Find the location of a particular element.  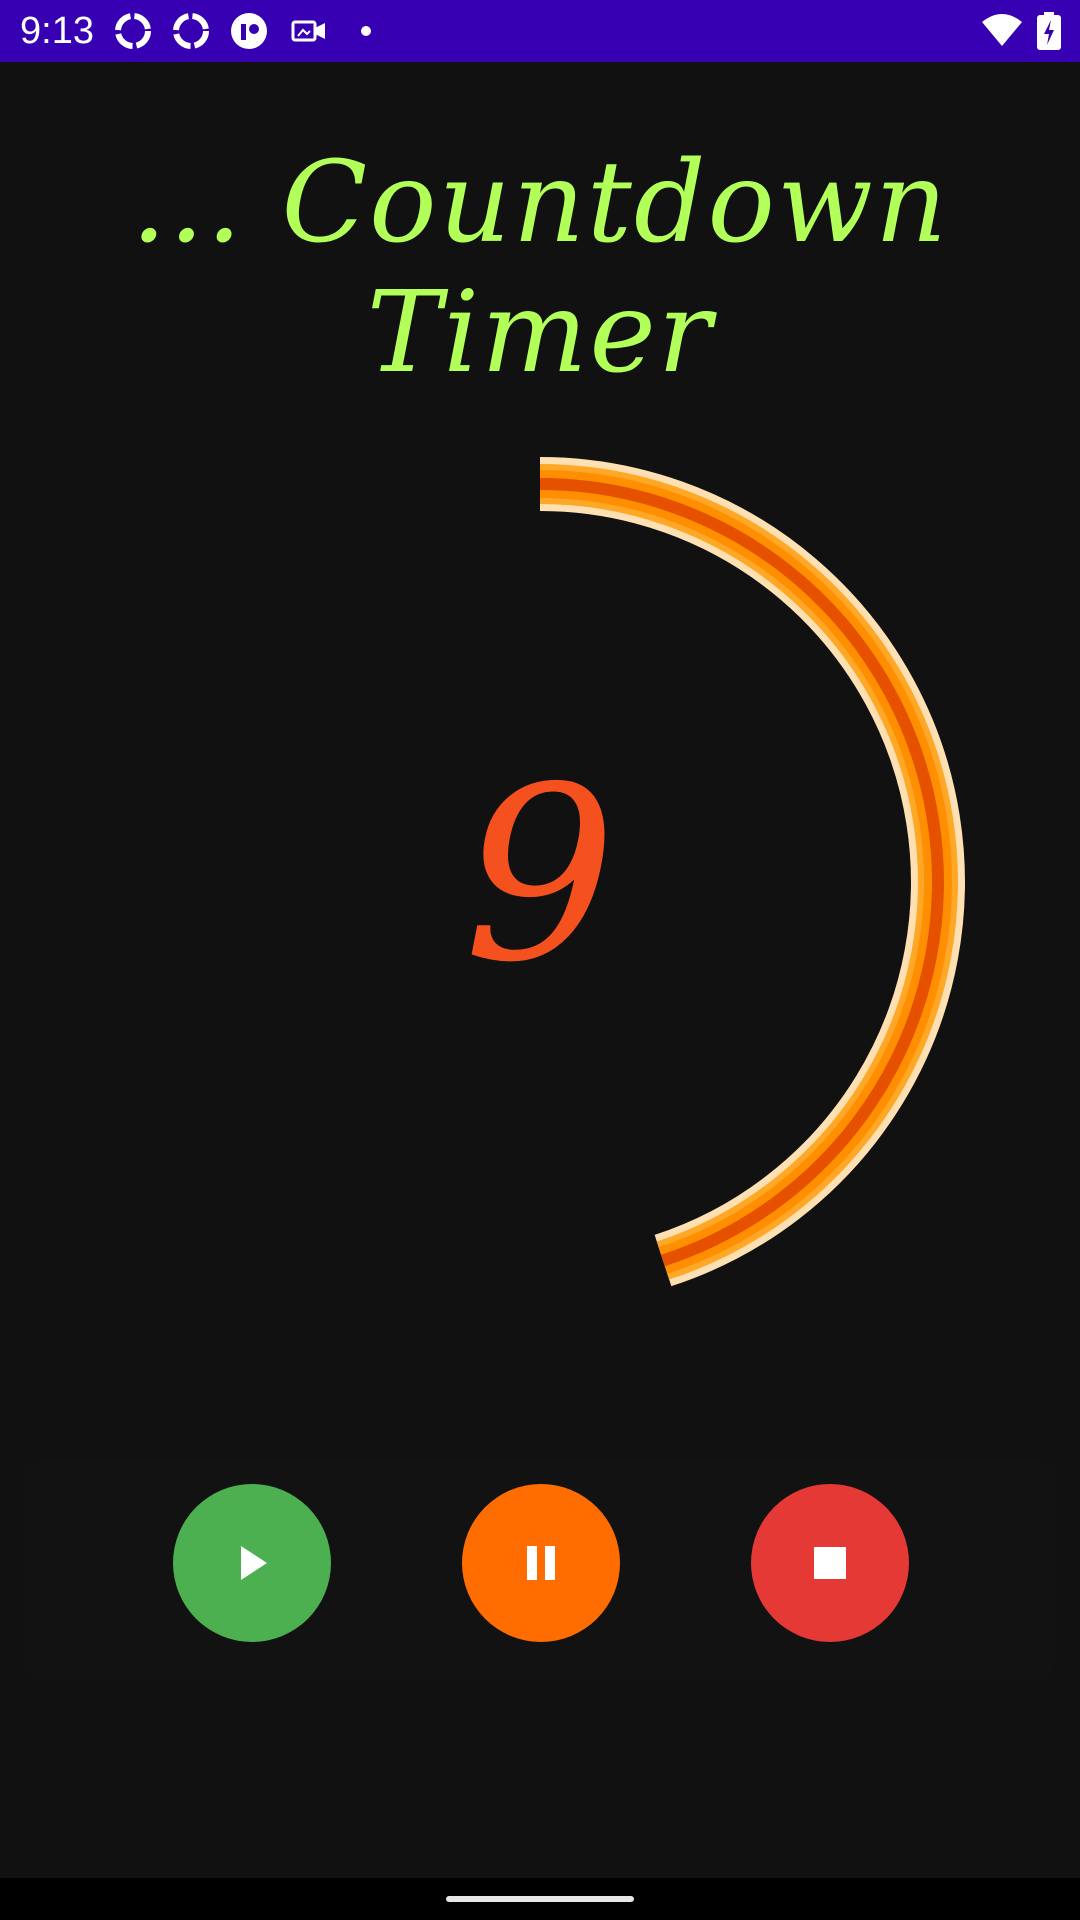

play-button is located at coordinates (252, 1563).